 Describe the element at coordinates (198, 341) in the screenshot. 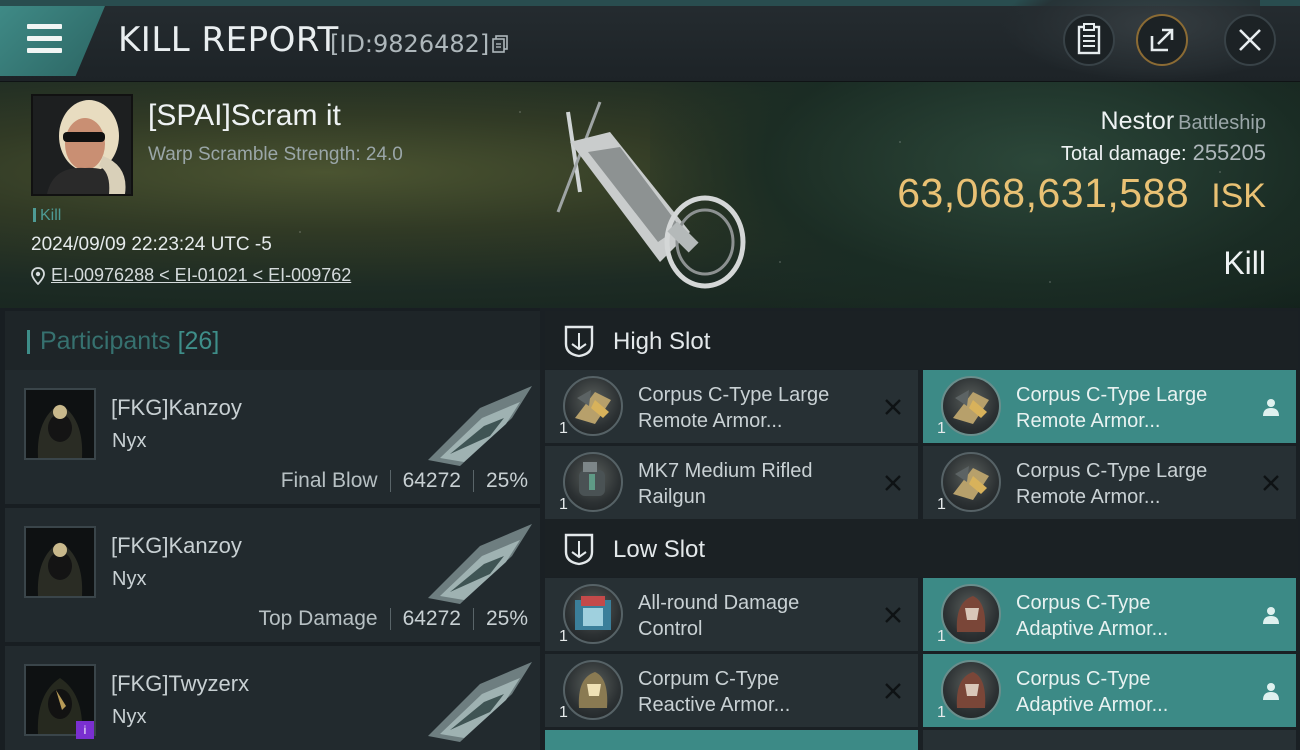

I see `participants-count: [26]` at that location.